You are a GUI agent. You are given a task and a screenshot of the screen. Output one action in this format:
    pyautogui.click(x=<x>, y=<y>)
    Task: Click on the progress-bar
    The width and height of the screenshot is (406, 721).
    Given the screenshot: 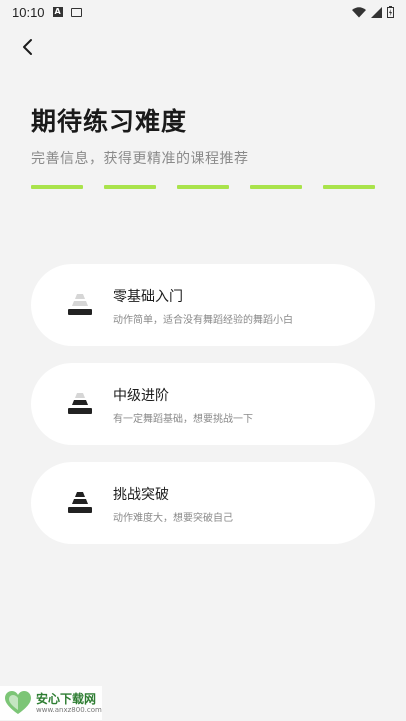 What is the action you would take?
    pyautogui.click(x=203, y=187)
    